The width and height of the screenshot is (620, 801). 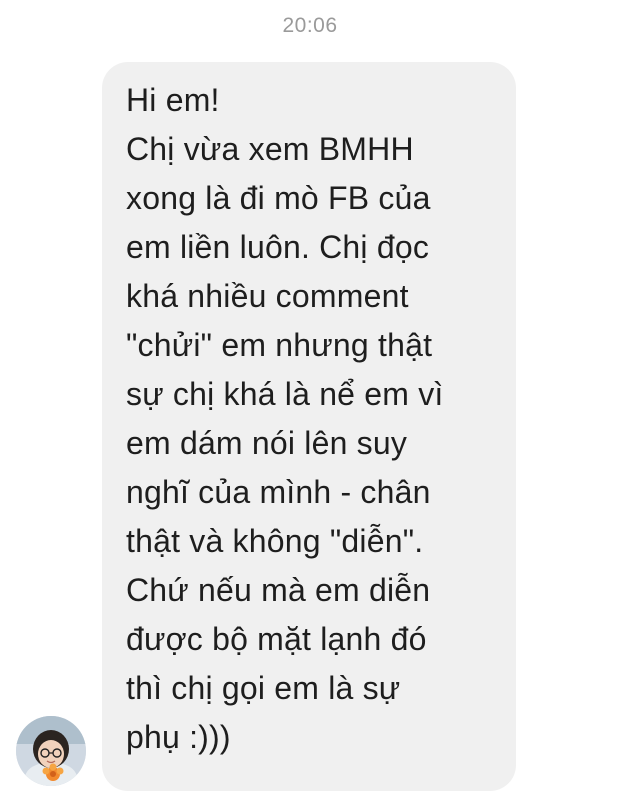 What do you see at coordinates (267, 296) in the screenshot?
I see `message-line: khá nhiều comment` at bounding box center [267, 296].